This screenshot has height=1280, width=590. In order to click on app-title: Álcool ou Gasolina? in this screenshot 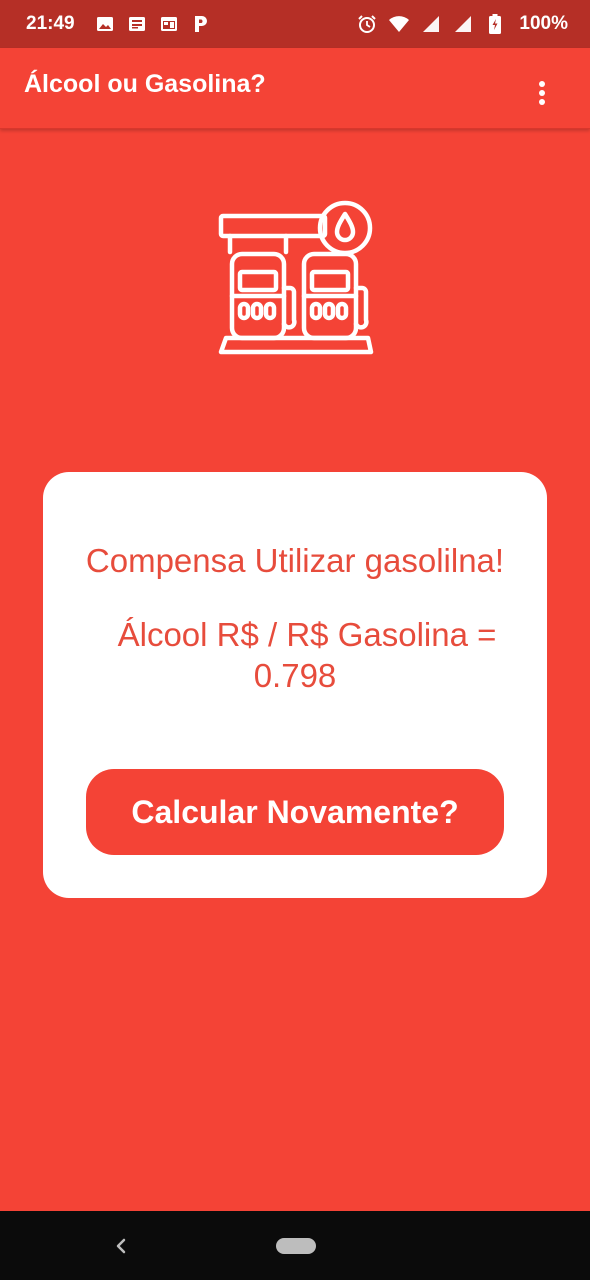, I will do `click(145, 83)`.